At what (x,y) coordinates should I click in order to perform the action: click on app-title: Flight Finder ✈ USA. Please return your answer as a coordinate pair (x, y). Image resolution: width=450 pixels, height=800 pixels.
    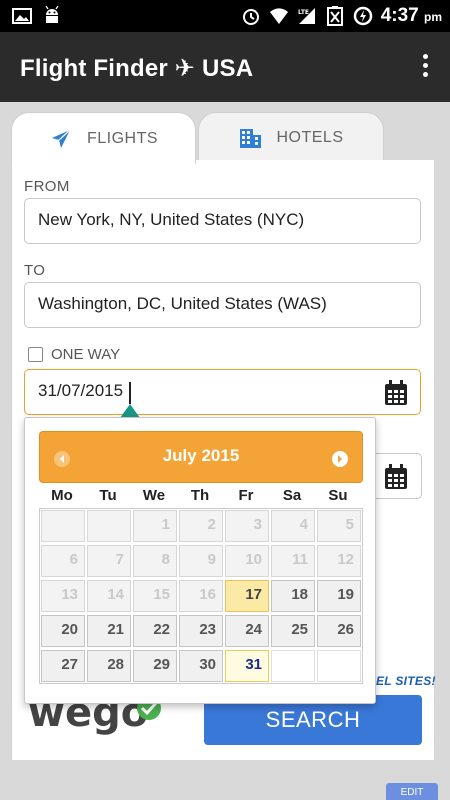
    Looking at the image, I should click on (137, 68).